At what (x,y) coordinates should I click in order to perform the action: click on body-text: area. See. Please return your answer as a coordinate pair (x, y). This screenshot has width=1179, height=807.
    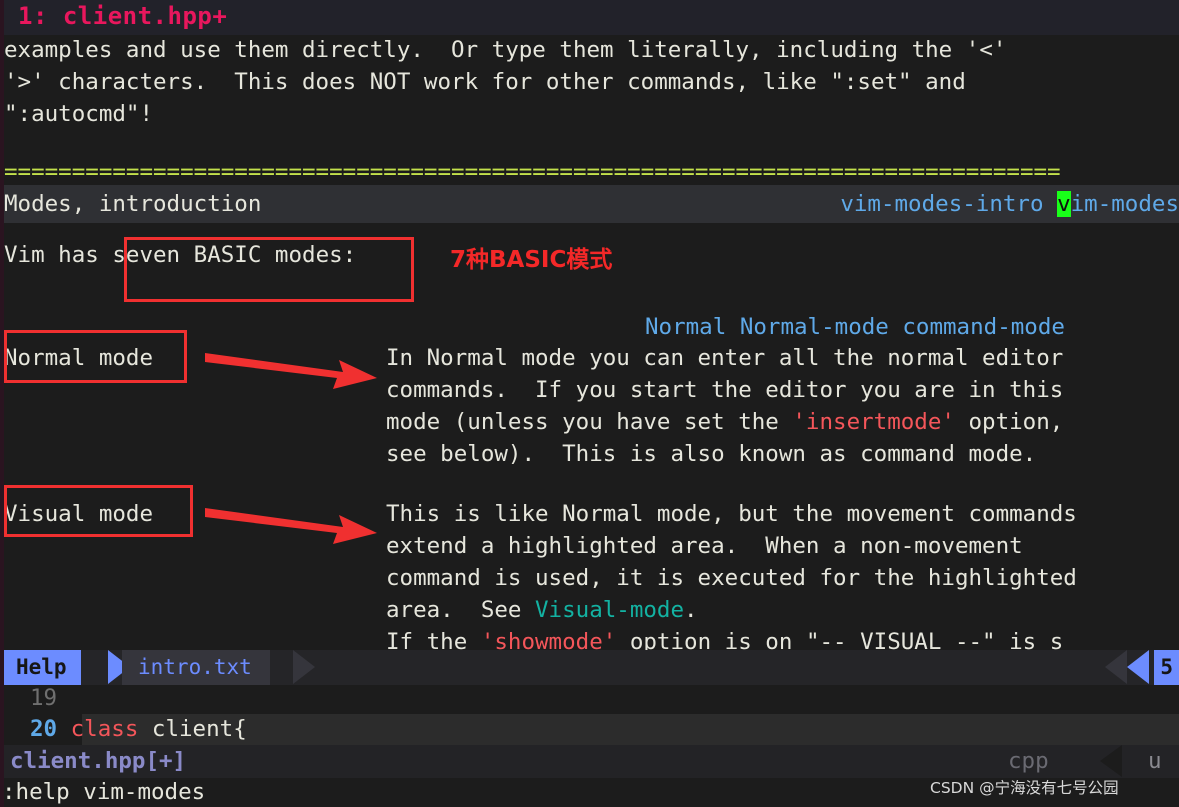
    Looking at the image, I should click on (461, 610).